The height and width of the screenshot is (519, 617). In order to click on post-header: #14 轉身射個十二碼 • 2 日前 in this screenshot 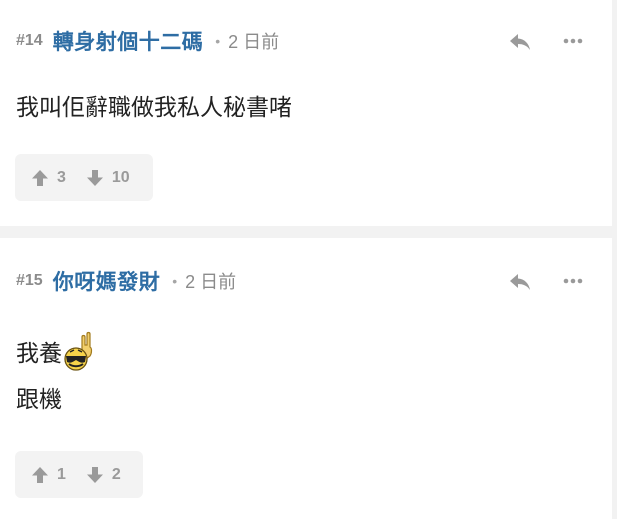, I will do `click(147, 41)`.